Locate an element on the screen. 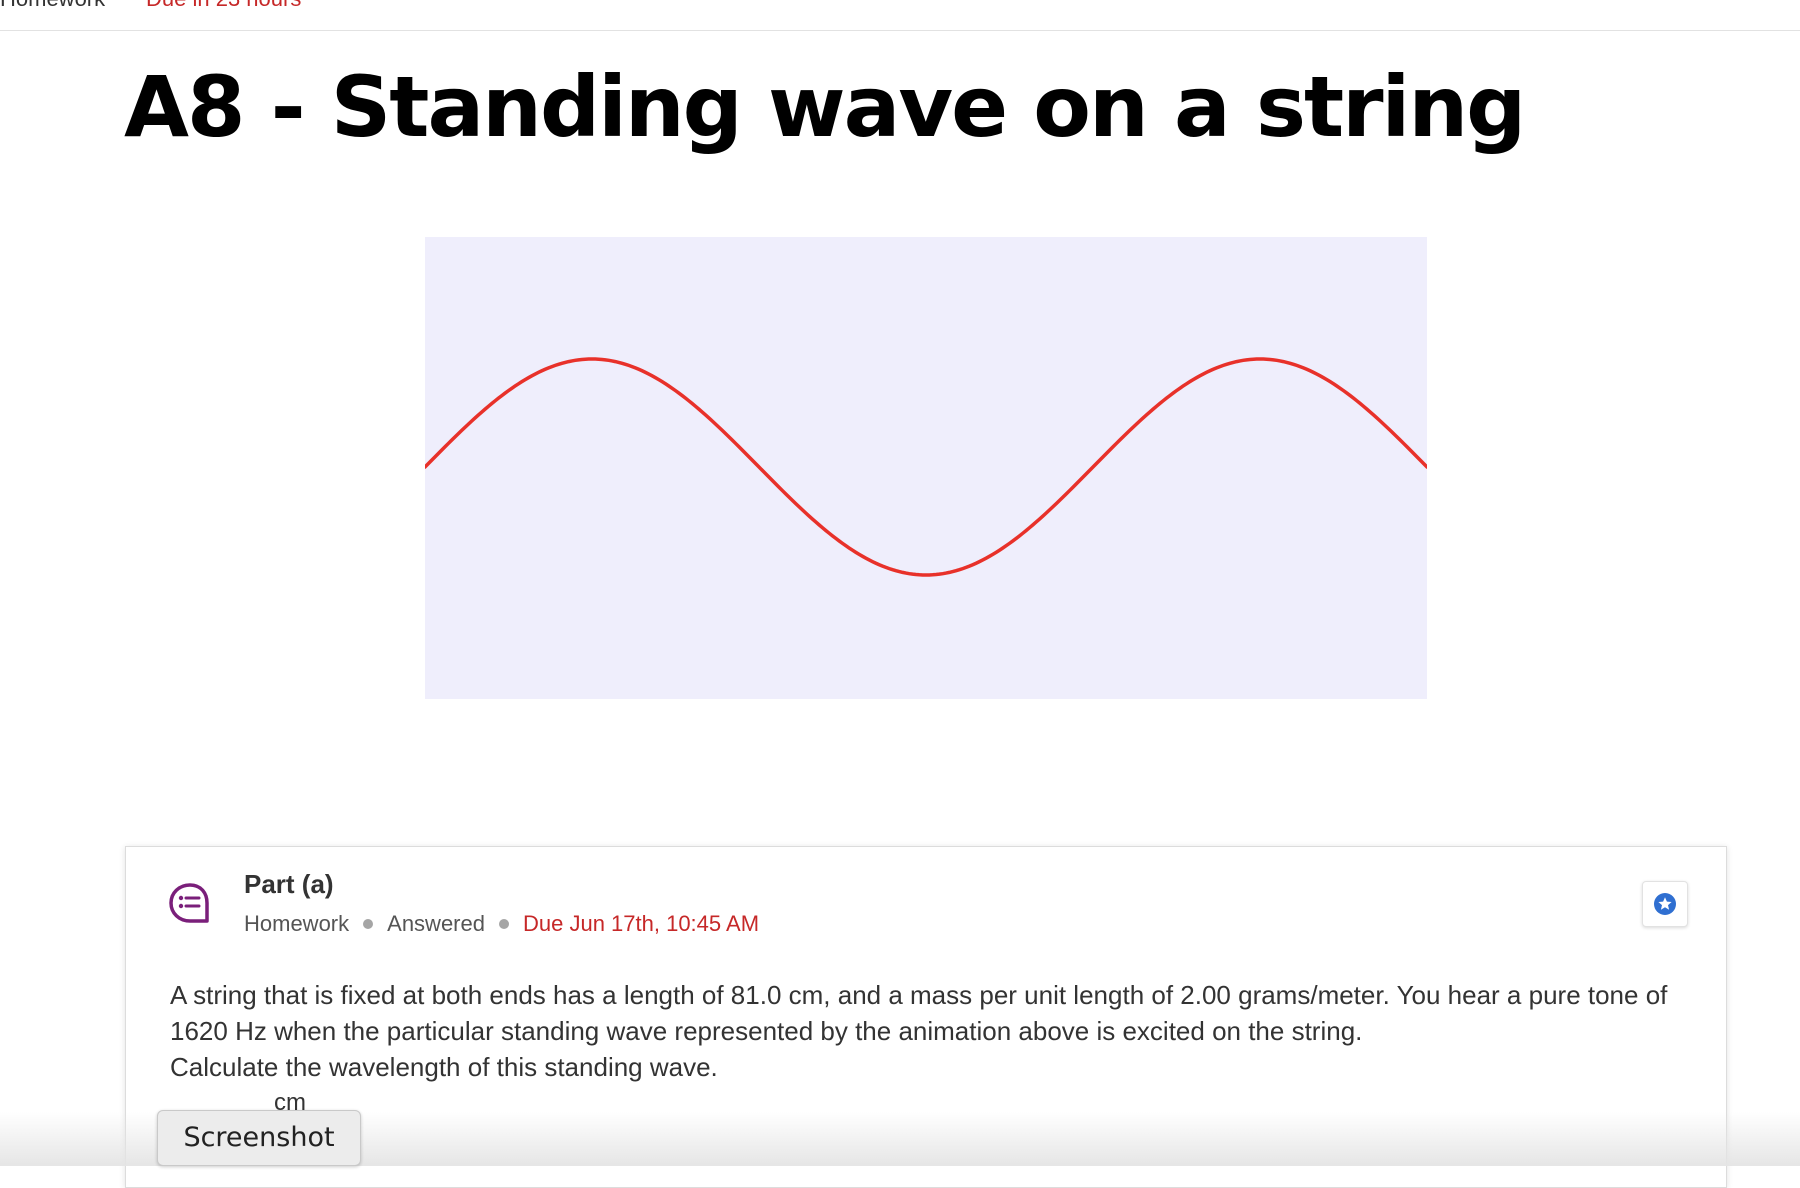  part-status-label: Answered is located at coordinates (436, 923).